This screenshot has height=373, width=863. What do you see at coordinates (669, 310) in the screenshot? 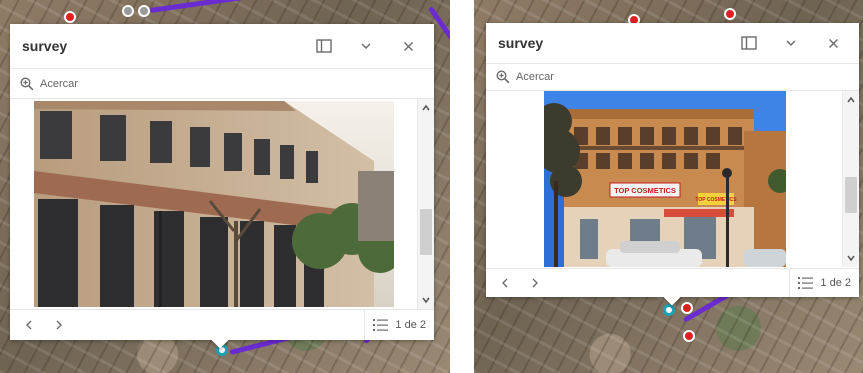
I see `selected-map-marker` at bounding box center [669, 310].